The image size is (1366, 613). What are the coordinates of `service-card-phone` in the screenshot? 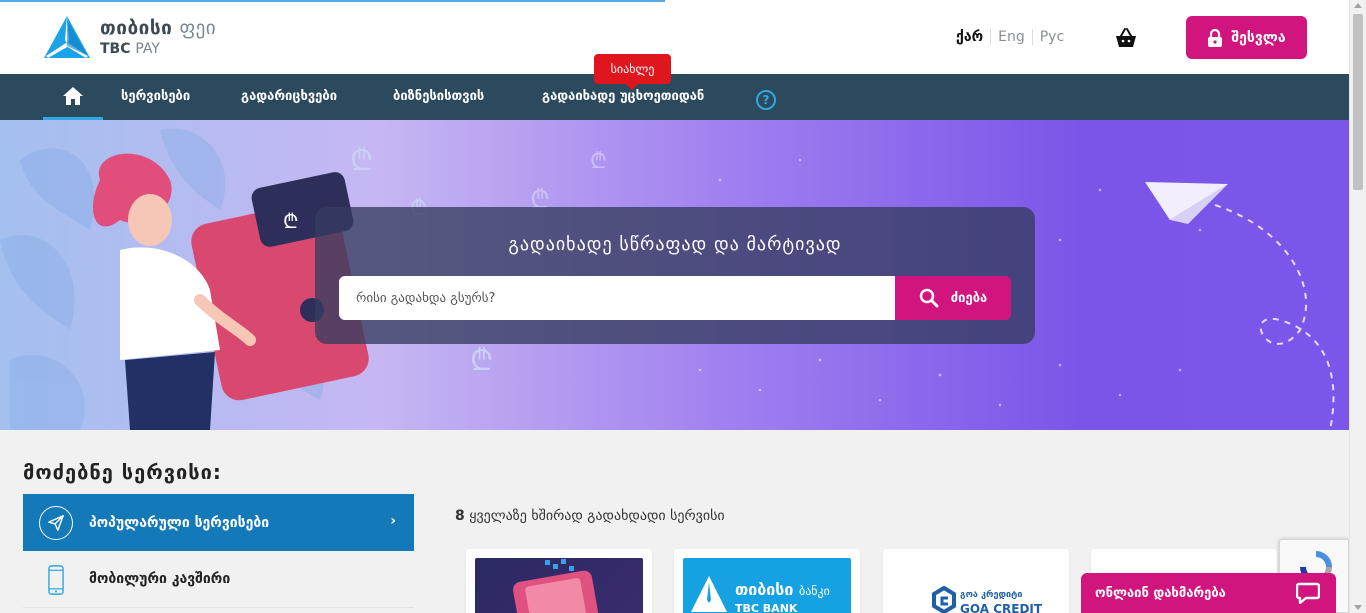 It's located at (559, 581).